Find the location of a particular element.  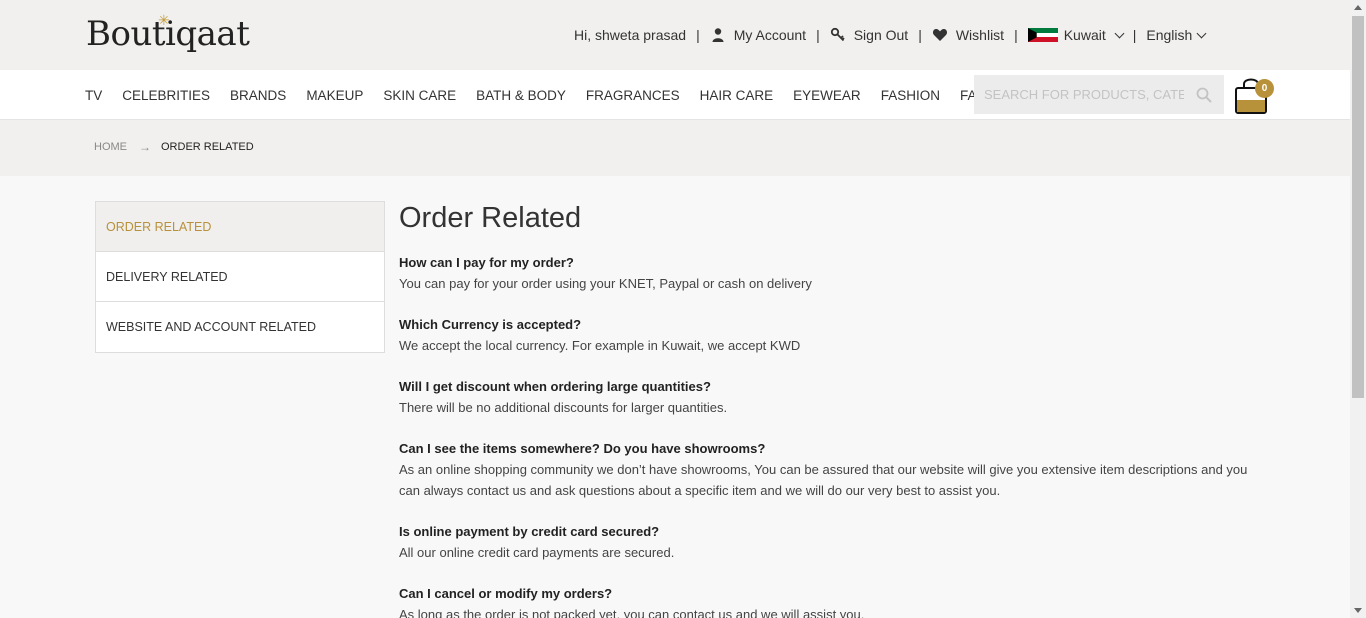

sign-out-link: Sign Out is located at coordinates (869, 35).